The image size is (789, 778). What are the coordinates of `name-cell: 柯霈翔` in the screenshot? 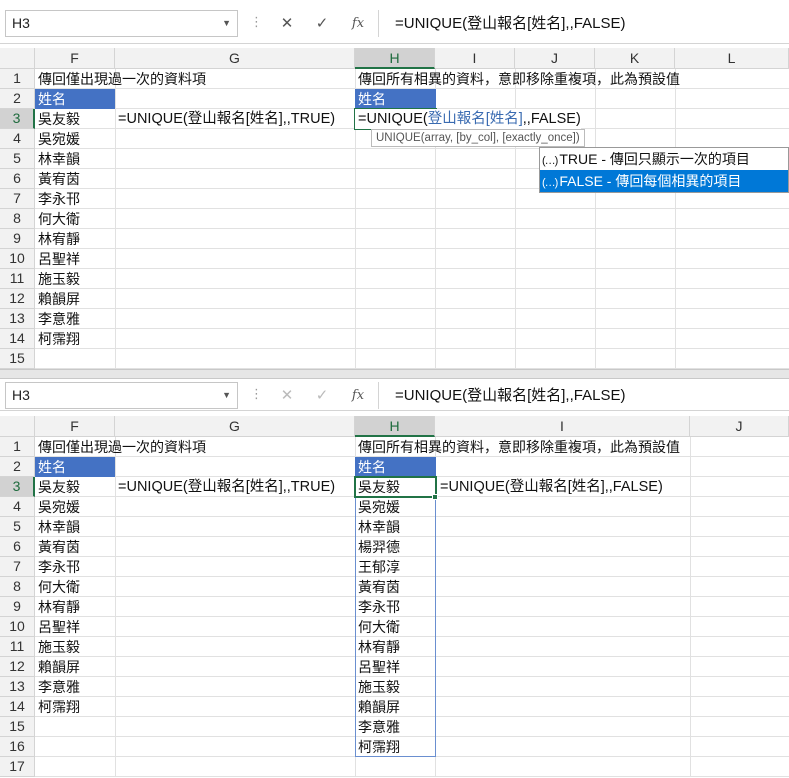 It's located at (57, 707).